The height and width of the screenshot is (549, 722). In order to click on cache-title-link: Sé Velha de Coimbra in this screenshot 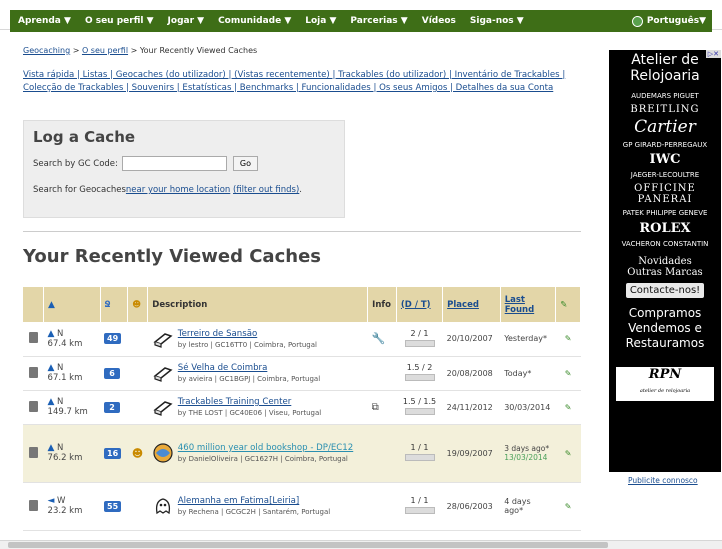, I will do `click(249, 368)`.